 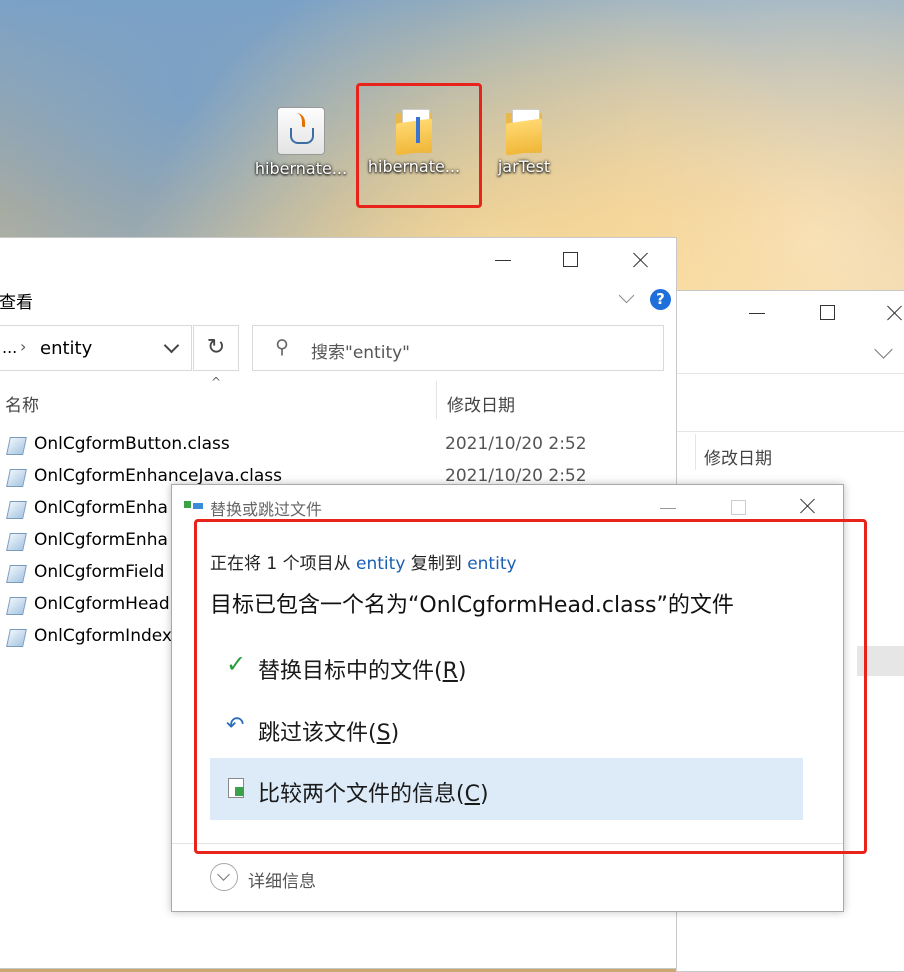 I want to click on file-name: OnlCgformHead, so click(x=102, y=604).